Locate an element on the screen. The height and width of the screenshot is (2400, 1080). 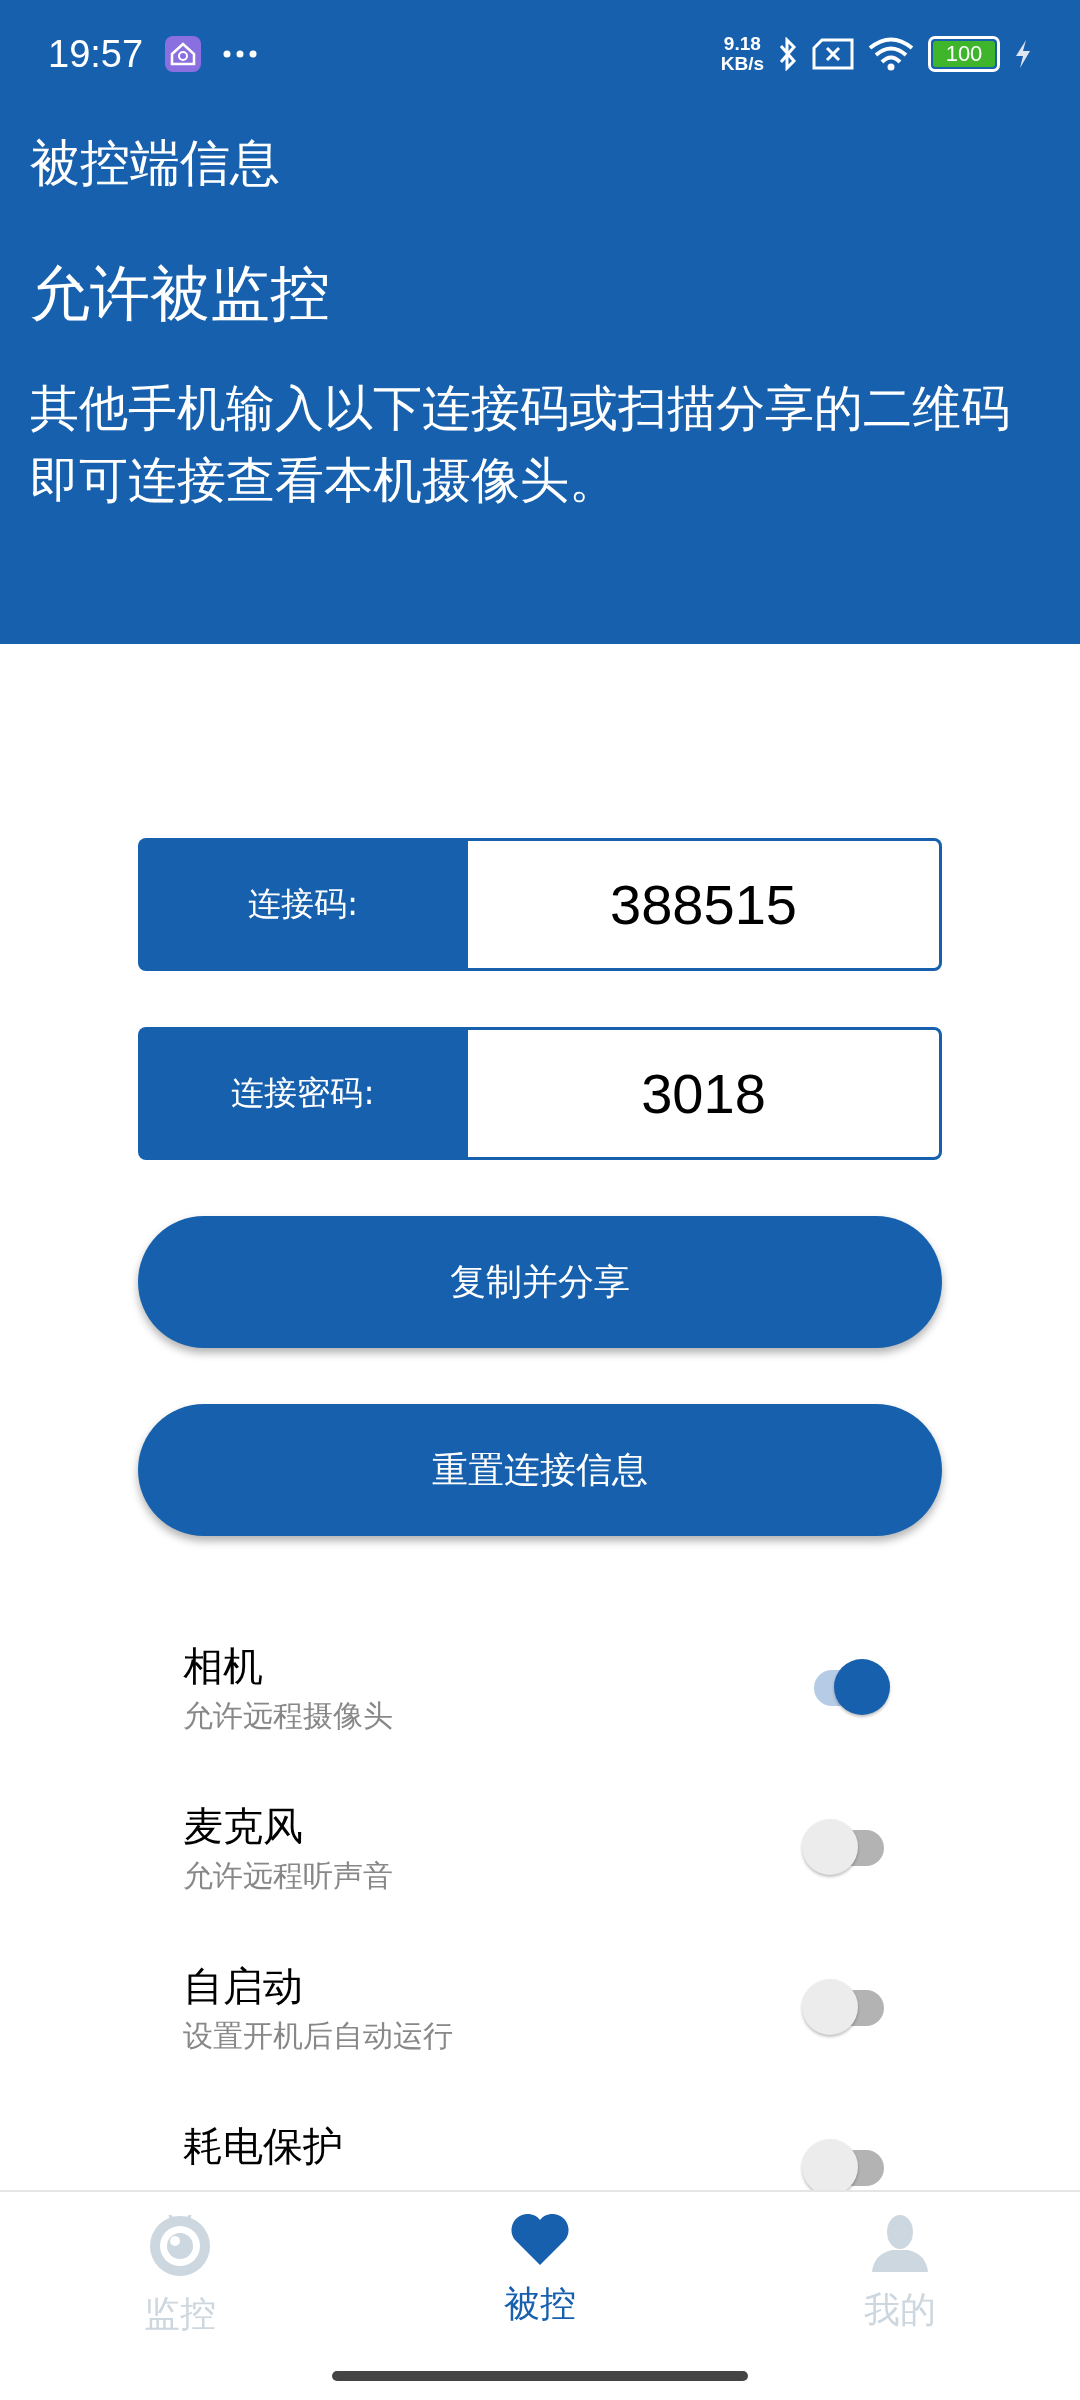
setting-title: 耗电保护 is located at coordinates (263, 2146).